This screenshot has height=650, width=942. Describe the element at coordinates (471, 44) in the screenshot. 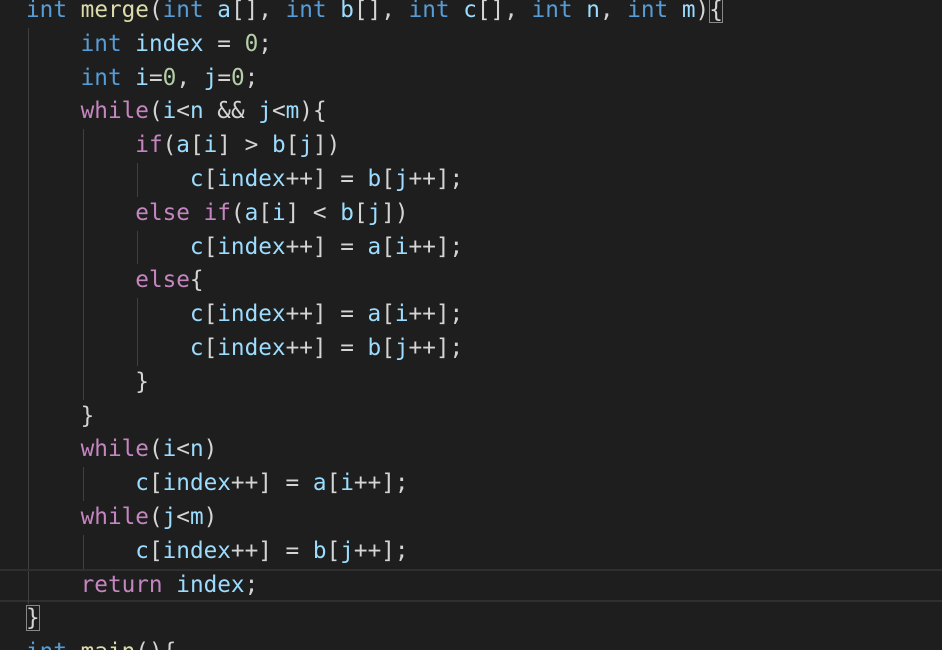

I see `code-line: int index = 0;` at that location.